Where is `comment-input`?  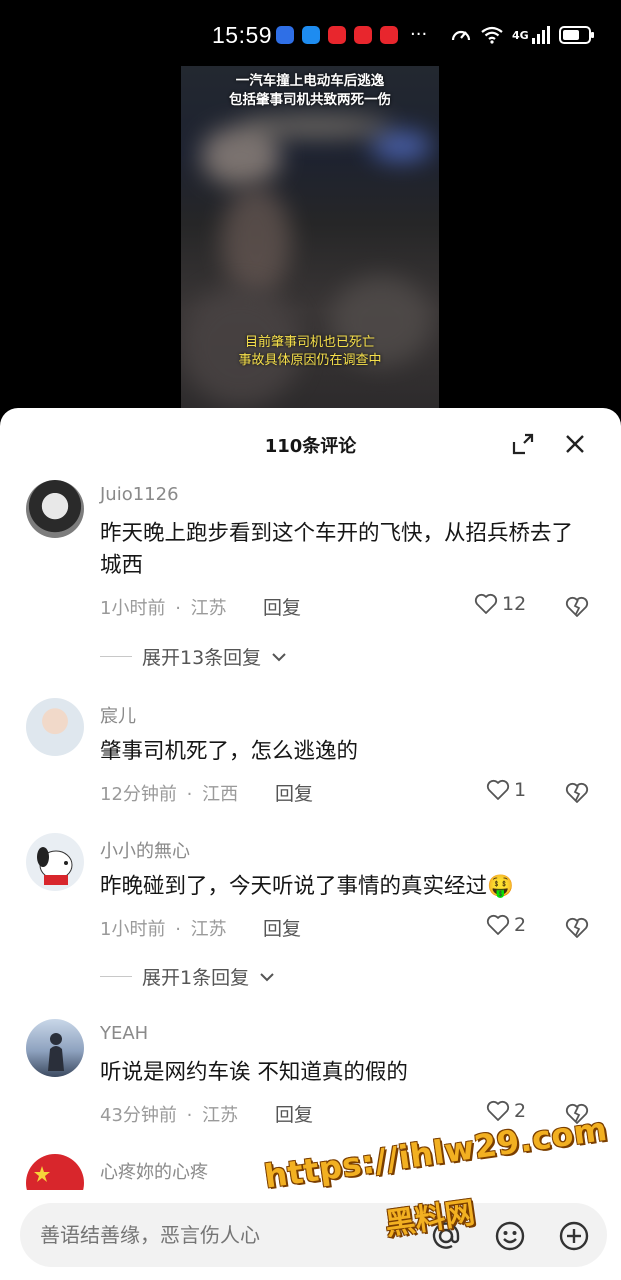
comment-input is located at coordinates (230, 1235).